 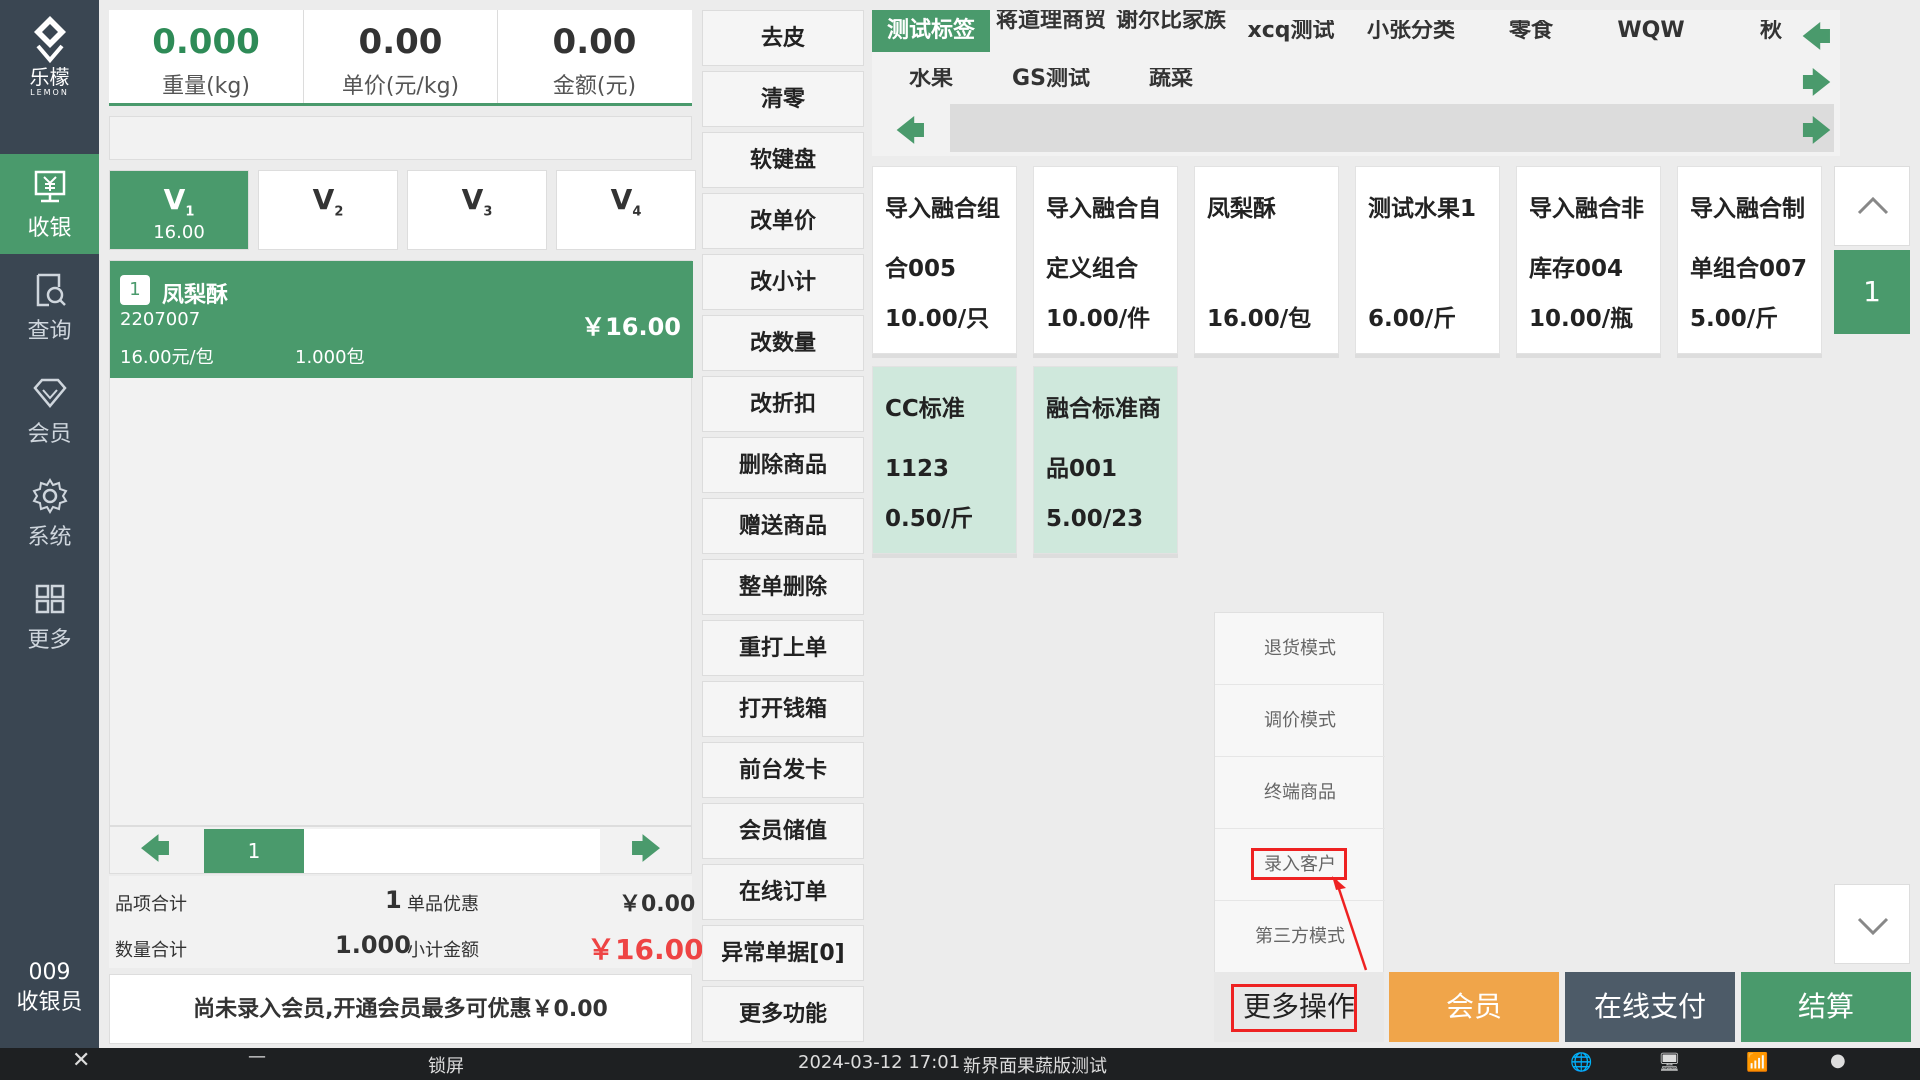 What do you see at coordinates (783, 343) in the screenshot?
I see `change-qty-button: 改数量` at bounding box center [783, 343].